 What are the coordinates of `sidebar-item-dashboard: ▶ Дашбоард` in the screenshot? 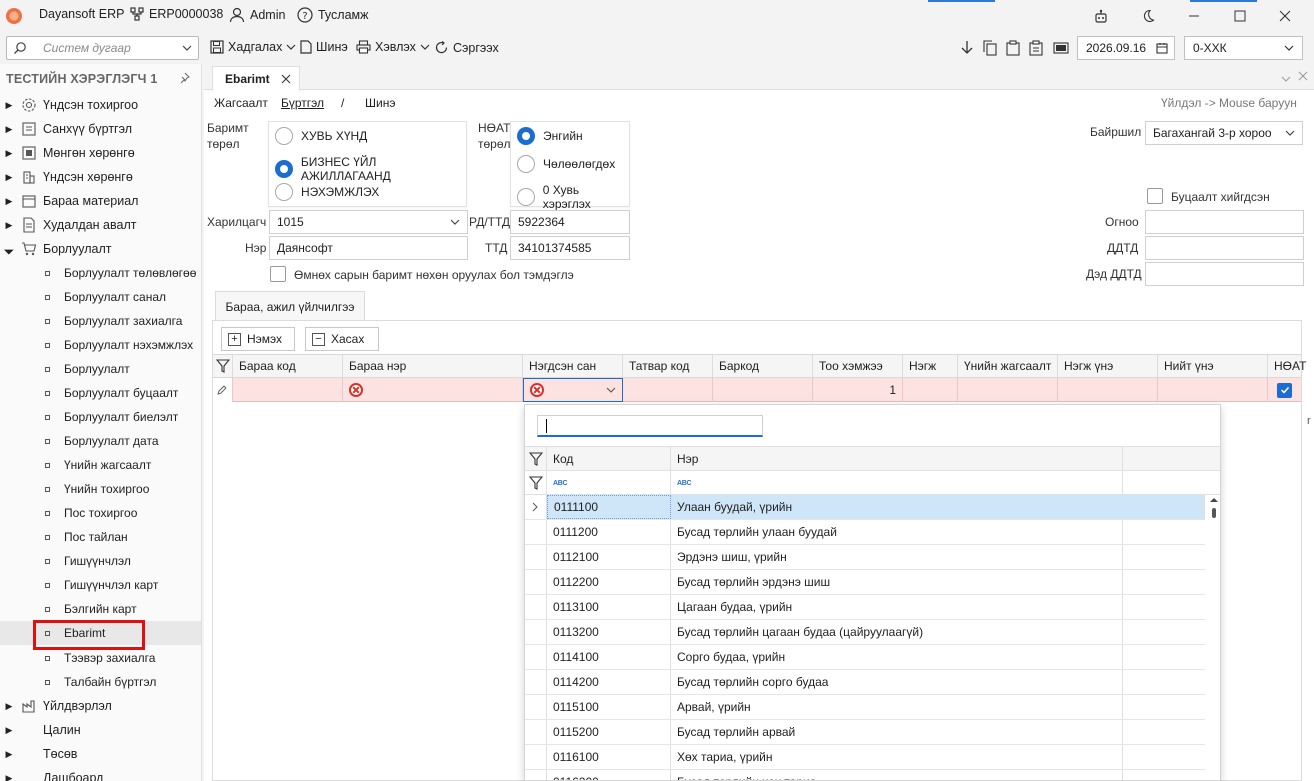 It's located at (100, 773).